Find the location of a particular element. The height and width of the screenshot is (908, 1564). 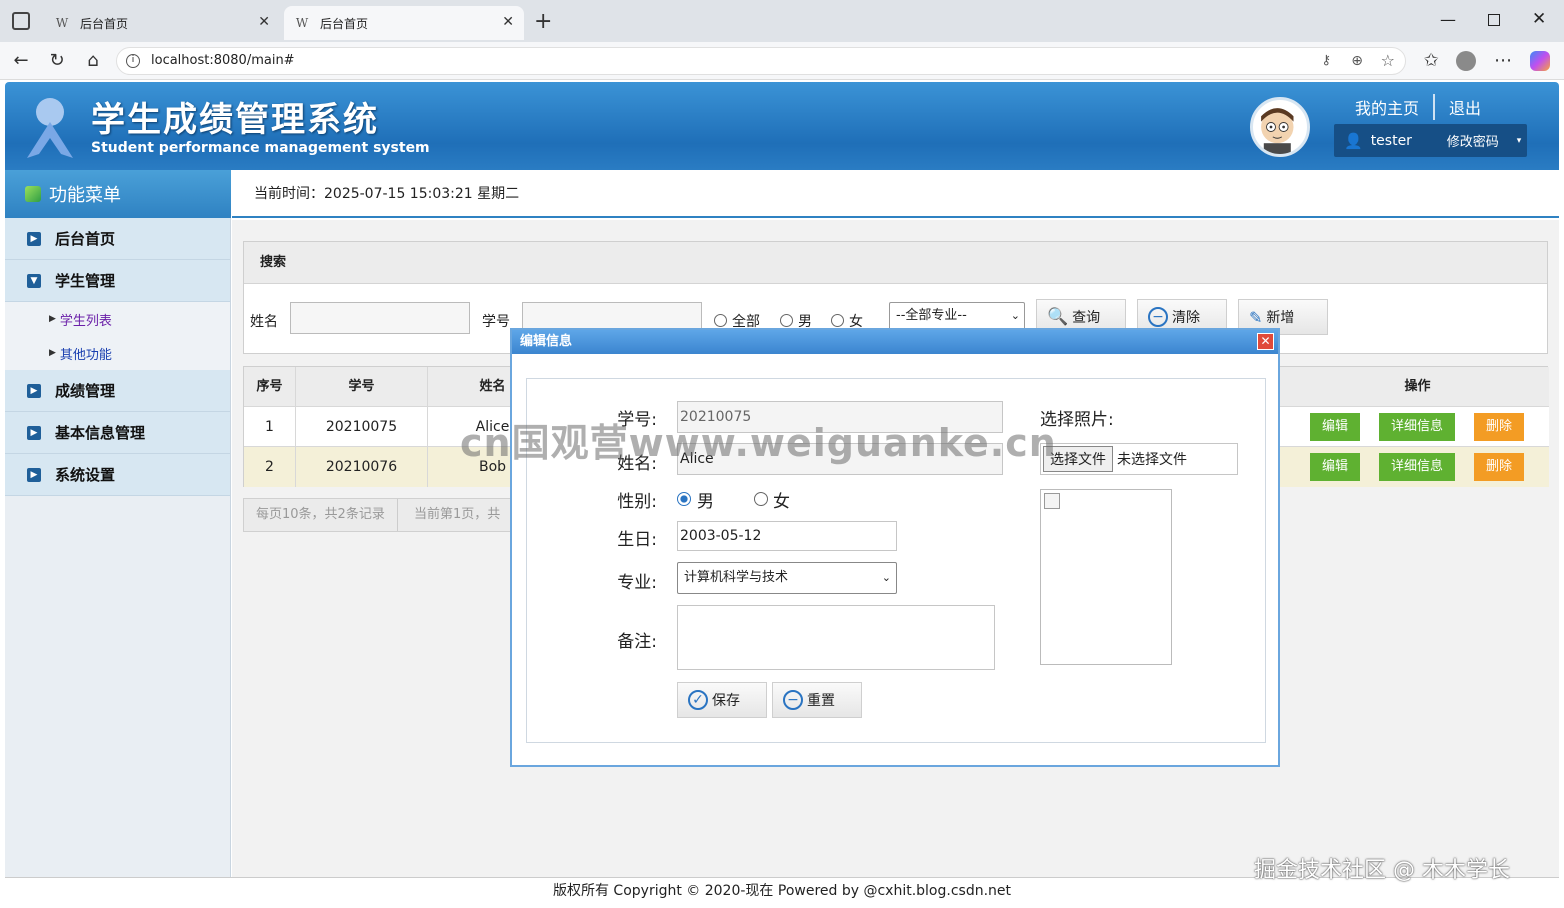

sidebar-item-label: 系统设置 is located at coordinates (85, 475).